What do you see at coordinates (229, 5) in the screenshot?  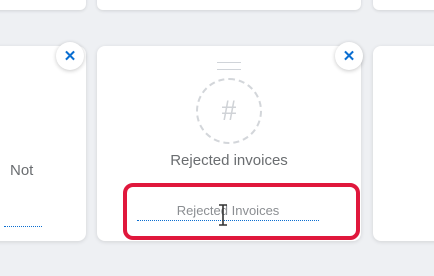 I see `top-card-center` at bounding box center [229, 5].